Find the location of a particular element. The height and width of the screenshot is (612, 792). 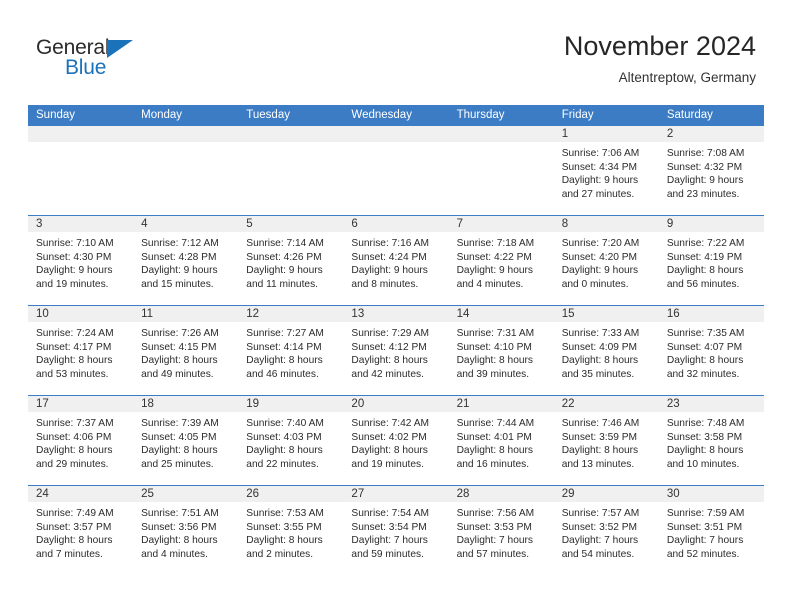

day-detail-line: Sunset: 4:26 PM is located at coordinates (284, 257).